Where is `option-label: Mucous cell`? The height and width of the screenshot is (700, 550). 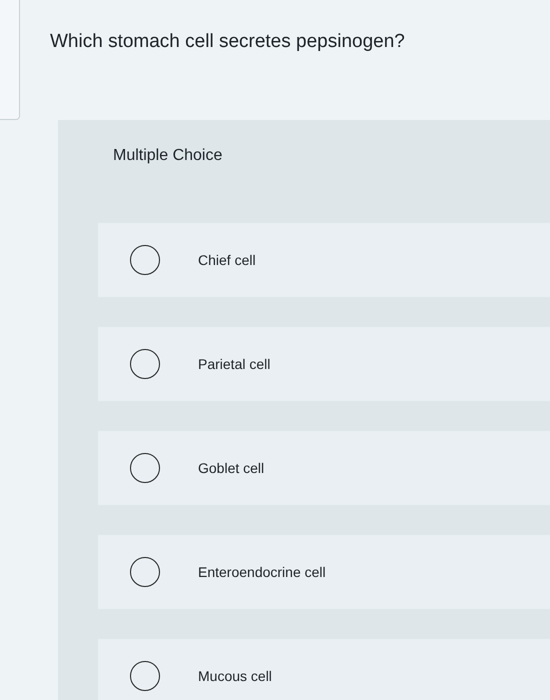
option-label: Mucous cell is located at coordinates (235, 676).